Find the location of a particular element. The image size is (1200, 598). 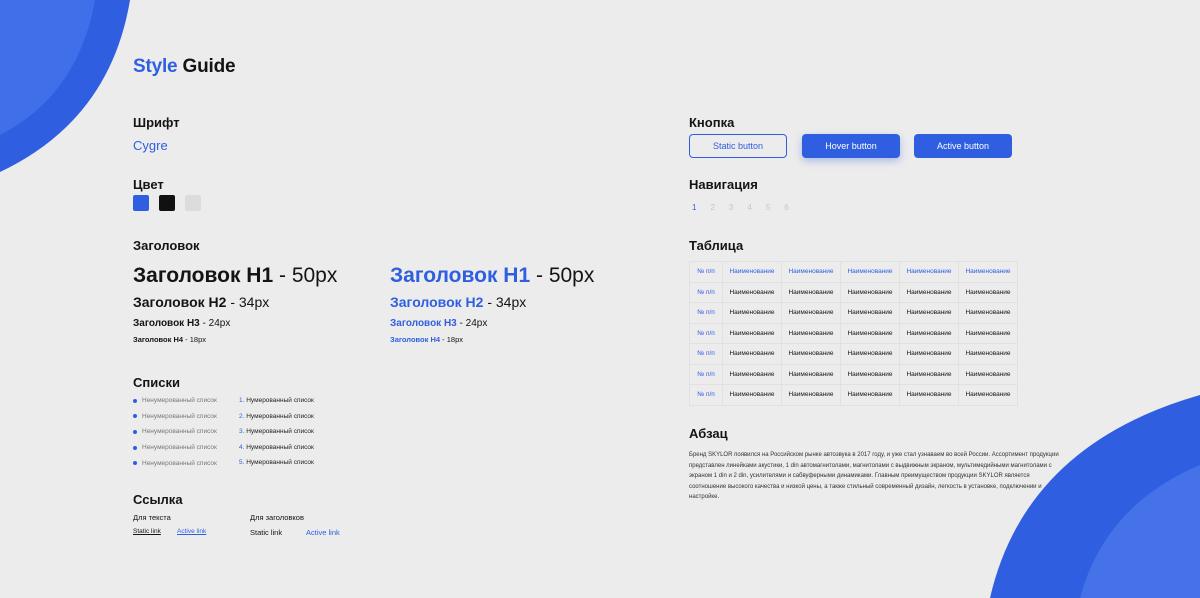

buttons-heading: Кнопка is located at coordinates (712, 122).